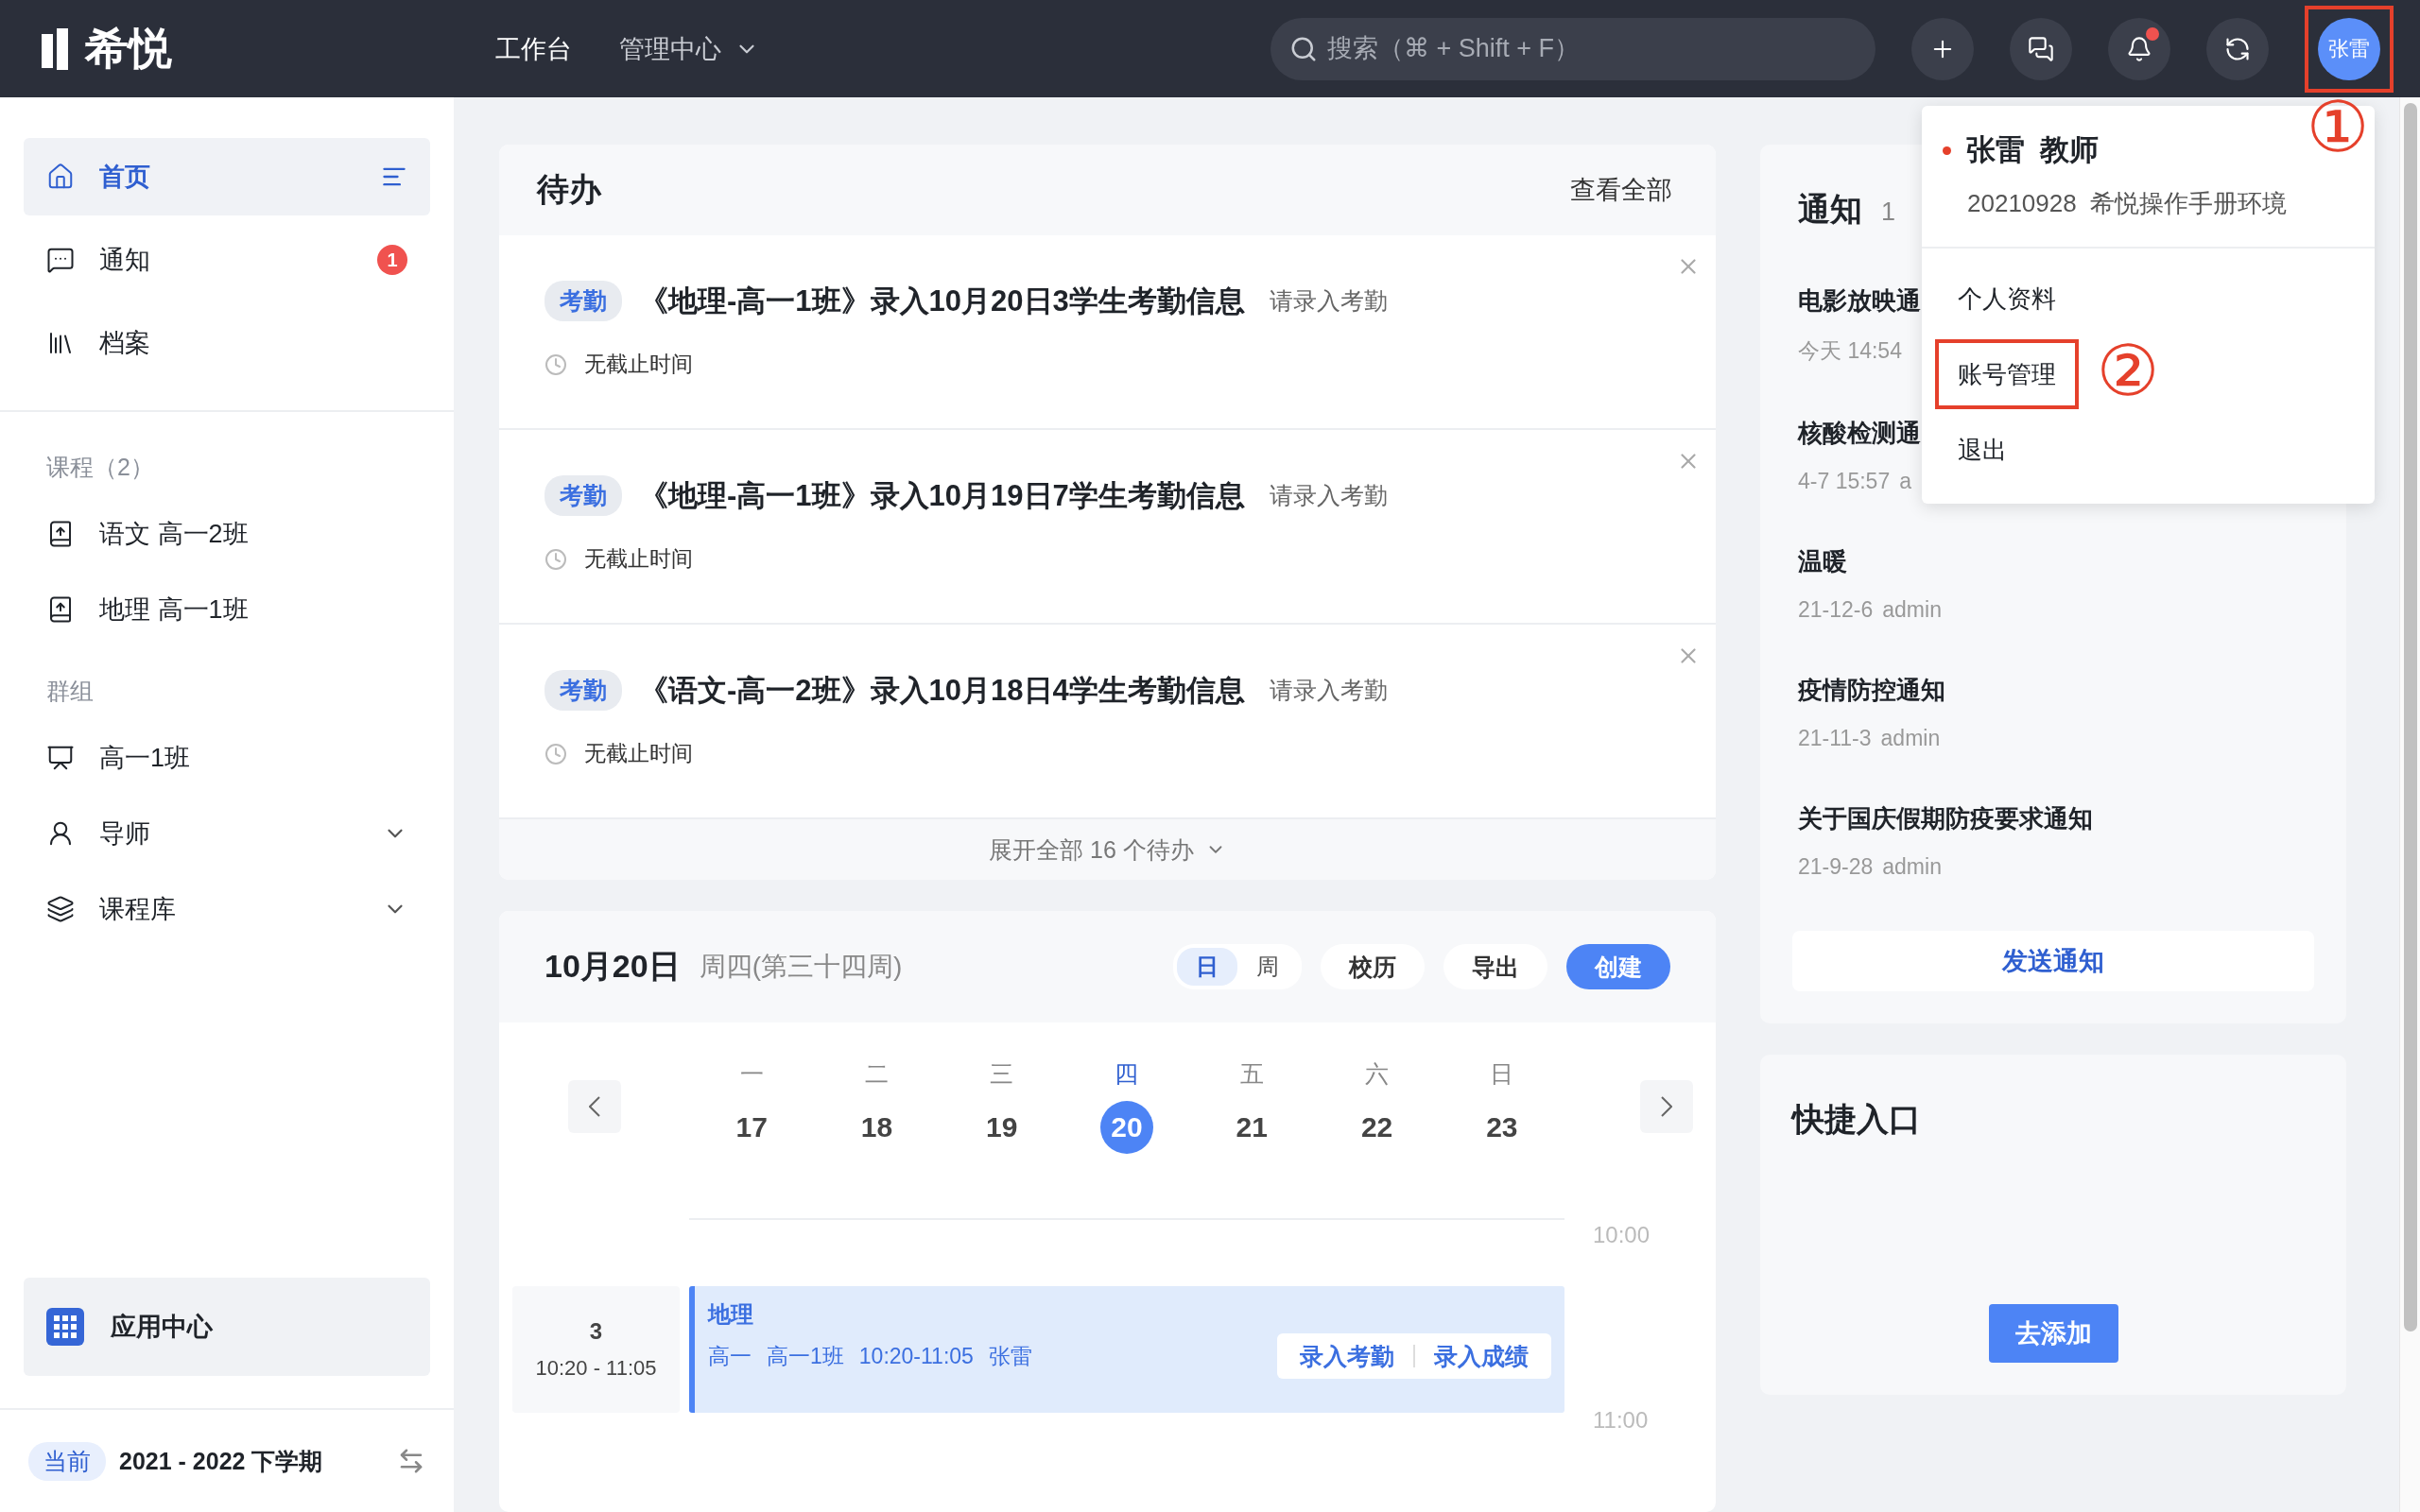 Image resolution: width=2420 pixels, height=1512 pixels. I want to click on send-notice-button: 发送通知, so click(2053, 961).